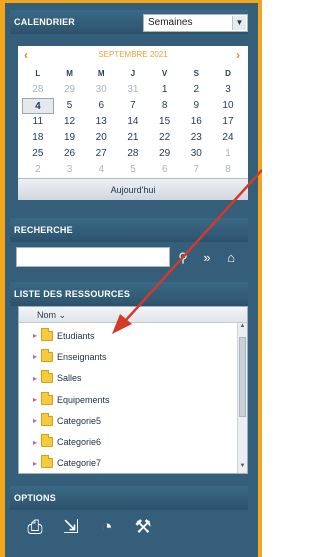 The width and height of the screenshot is (320, 557). Describe the element at coordinates (228, 122) in the screenshot. I see `day-cell: 17` at that location.